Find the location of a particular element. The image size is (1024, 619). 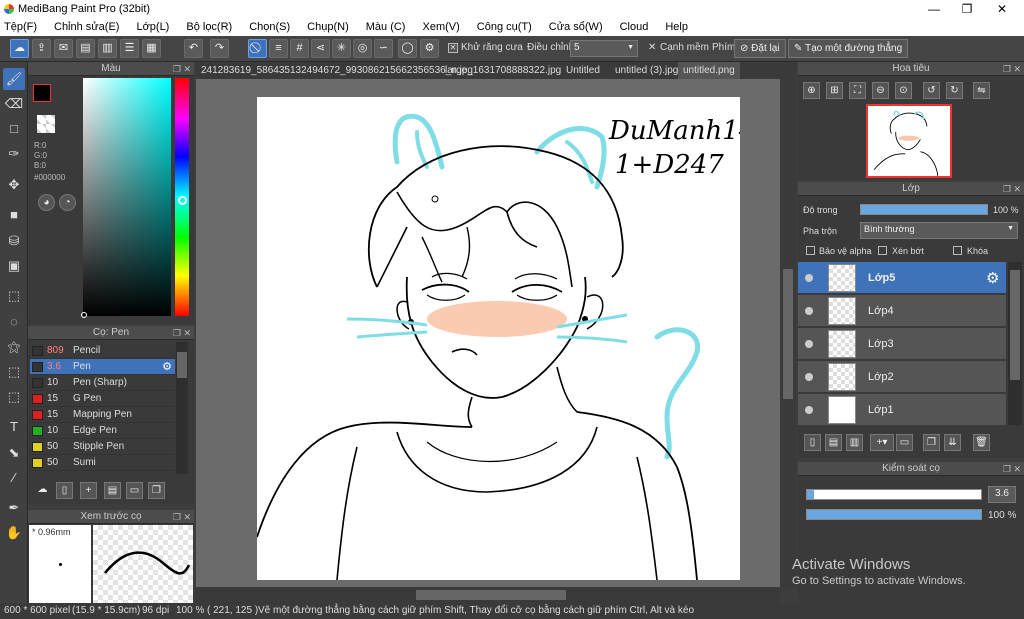

brush-opacity-slider is located at coordinates (894, 514).